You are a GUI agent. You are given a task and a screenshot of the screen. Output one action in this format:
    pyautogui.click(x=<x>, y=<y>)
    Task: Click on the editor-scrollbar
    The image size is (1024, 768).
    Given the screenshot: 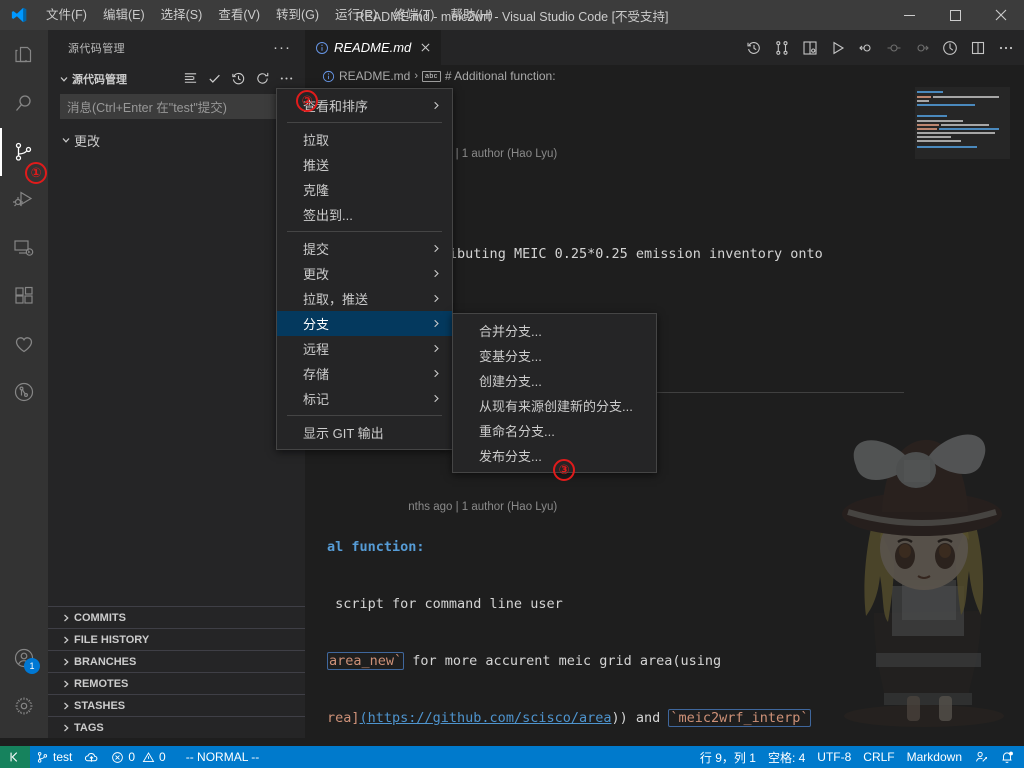 What is the action you would take?
    pyautogui.click(x=1017, y=412)
    